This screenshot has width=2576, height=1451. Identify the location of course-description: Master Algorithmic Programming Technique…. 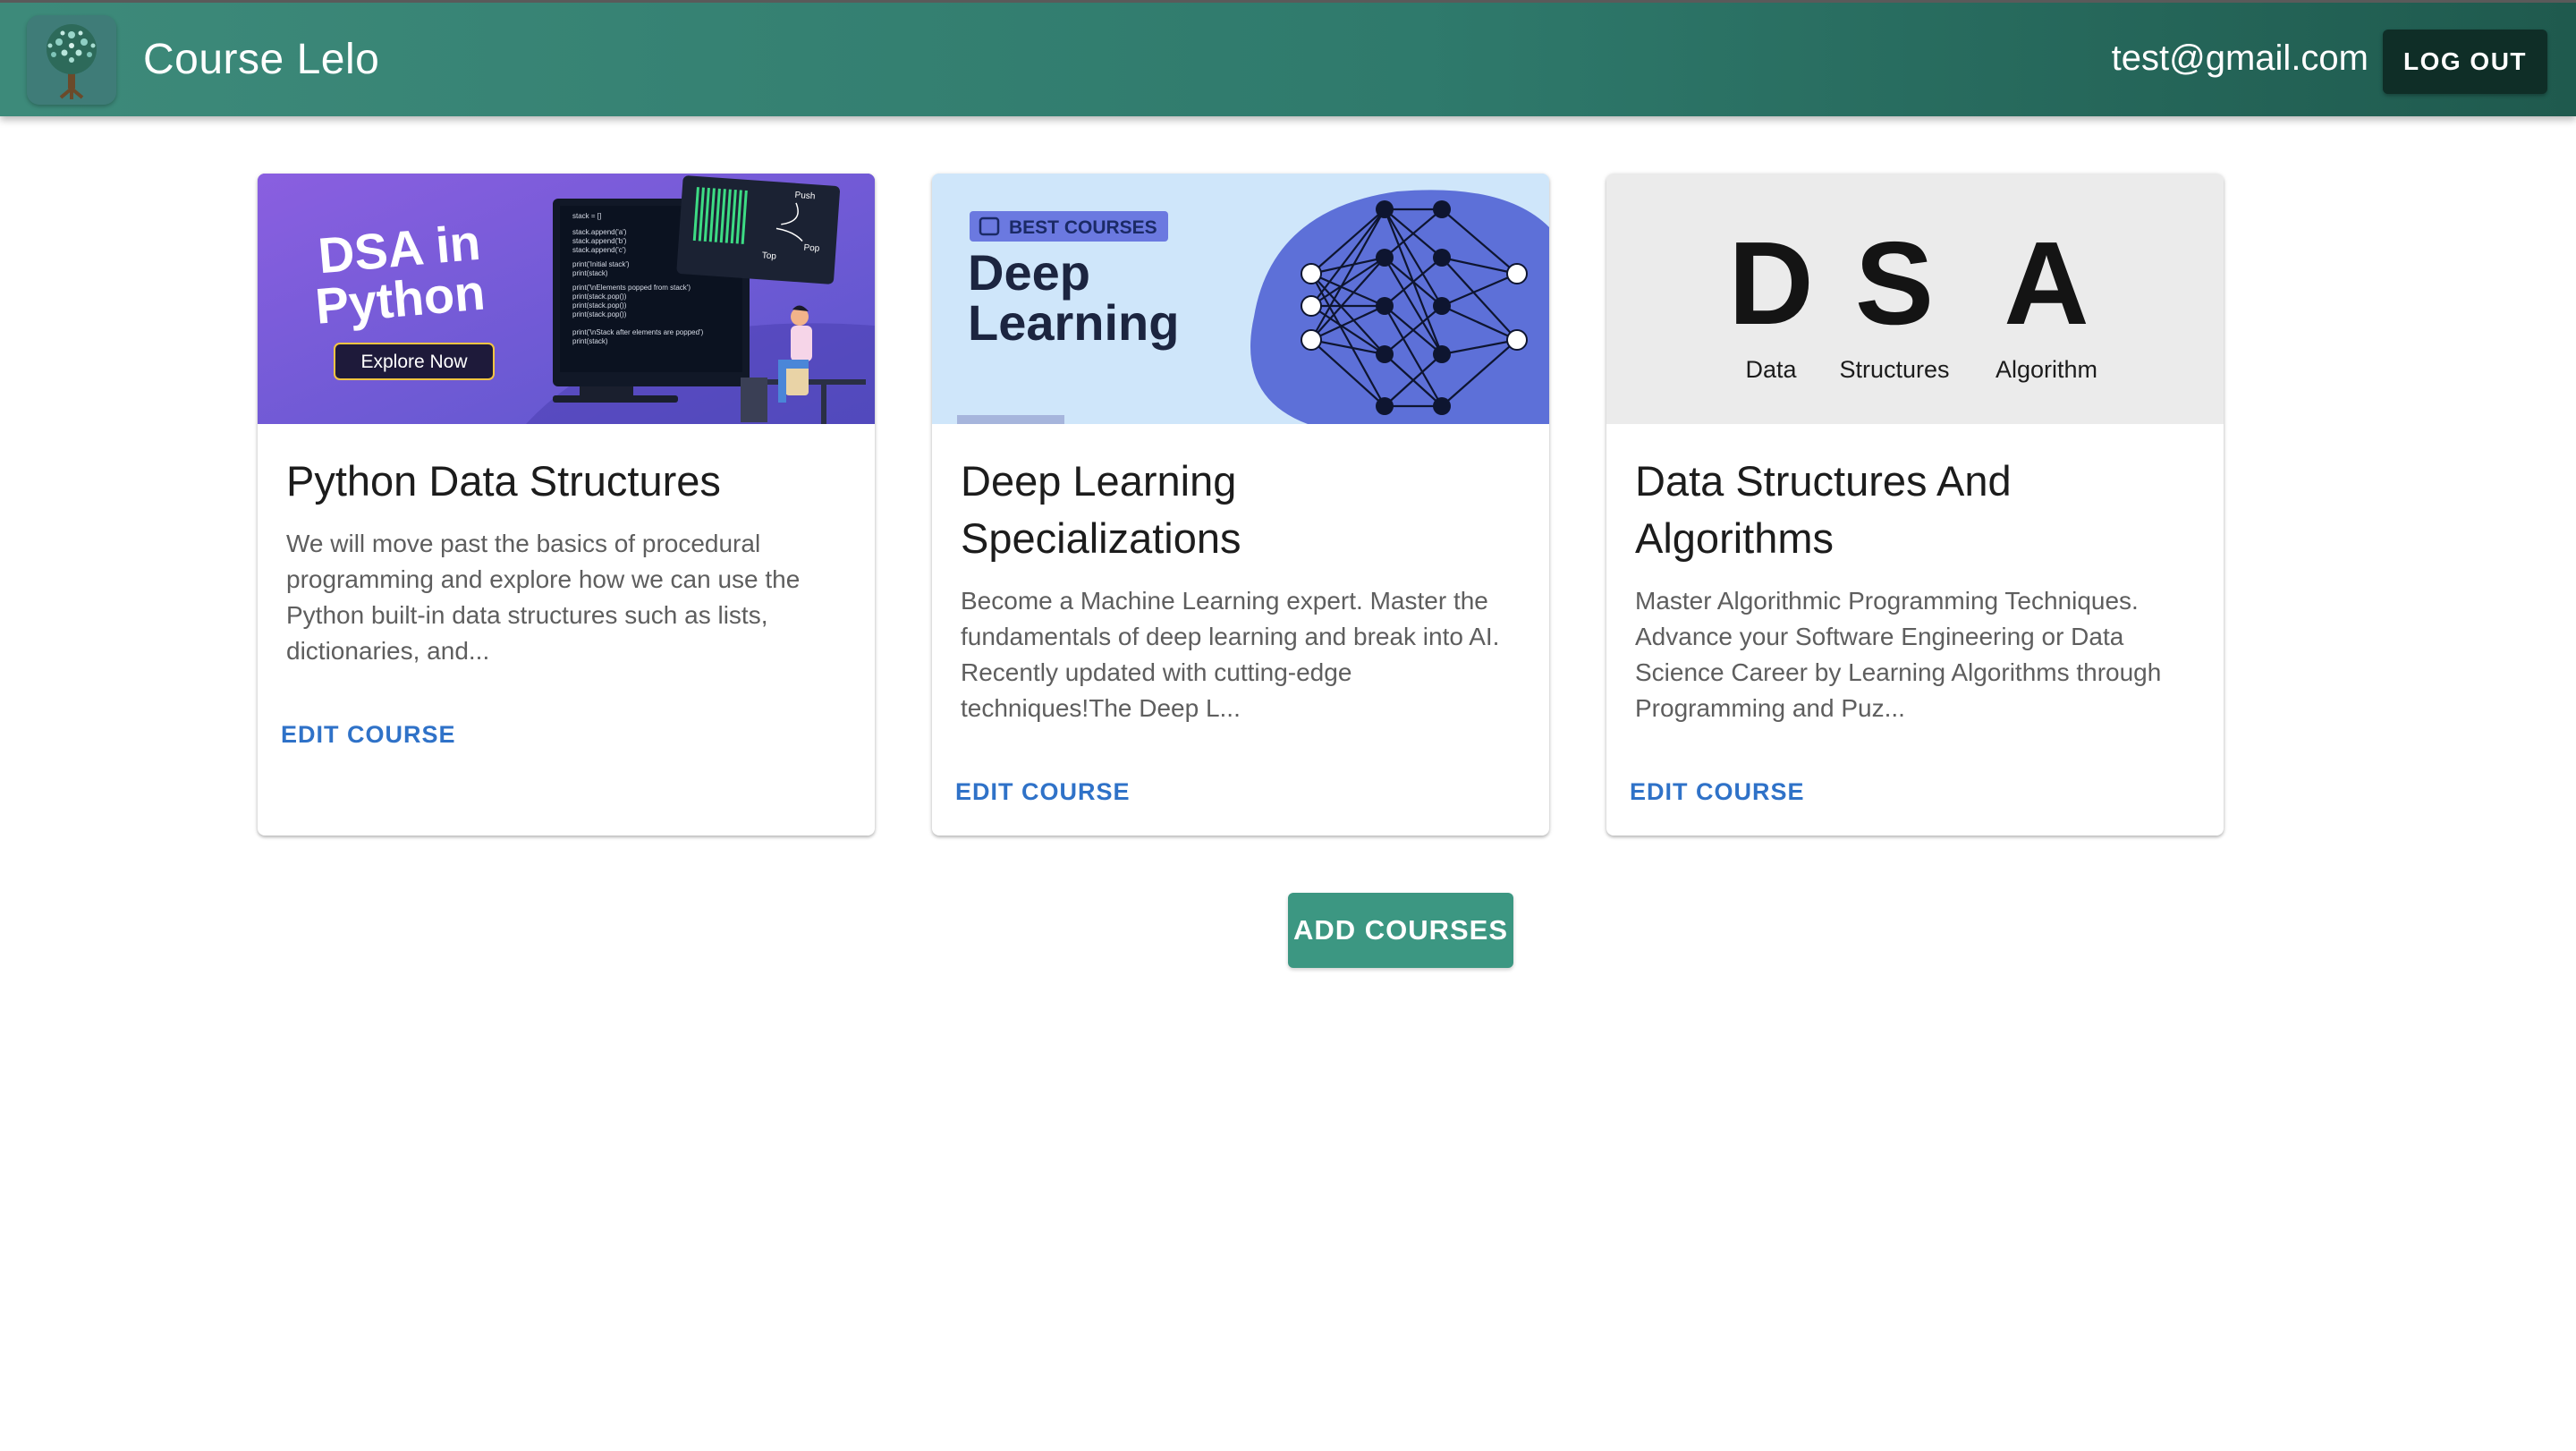
(1898, 654).